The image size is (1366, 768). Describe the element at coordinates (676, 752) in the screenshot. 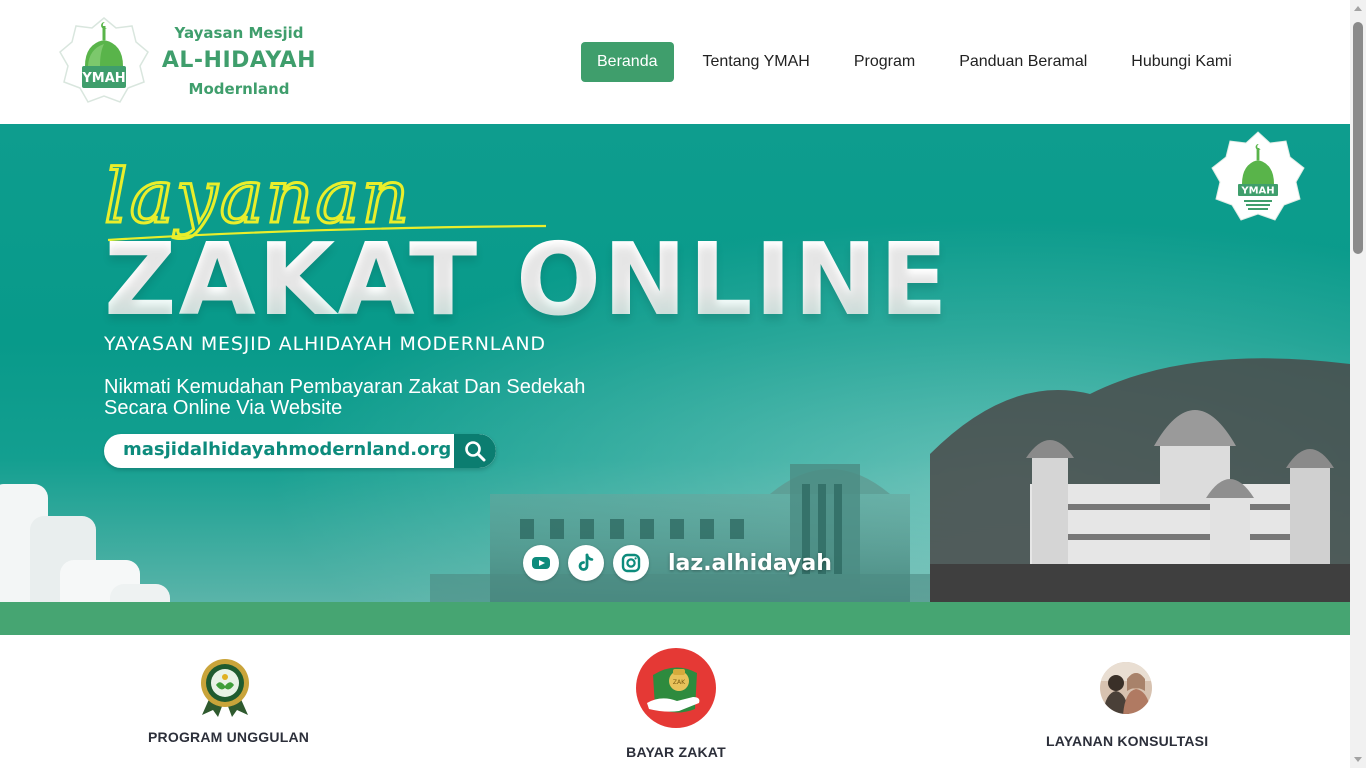

I see `service-label-bayar-zakat: BAYAR ZAKAT` at that location.